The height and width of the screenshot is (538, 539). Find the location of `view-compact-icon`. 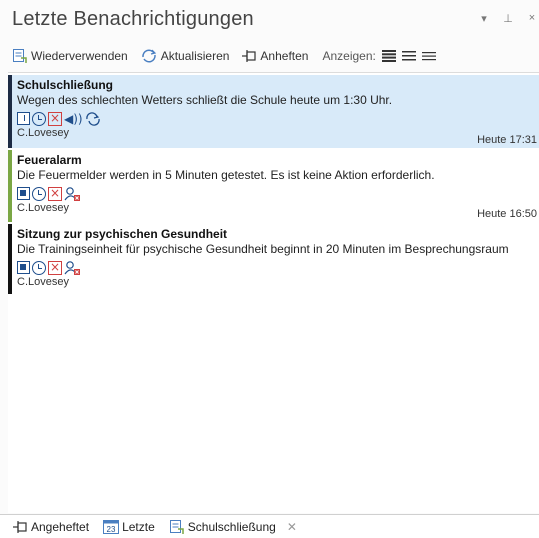

view-compact-icon is located at coordinates (428, 56).